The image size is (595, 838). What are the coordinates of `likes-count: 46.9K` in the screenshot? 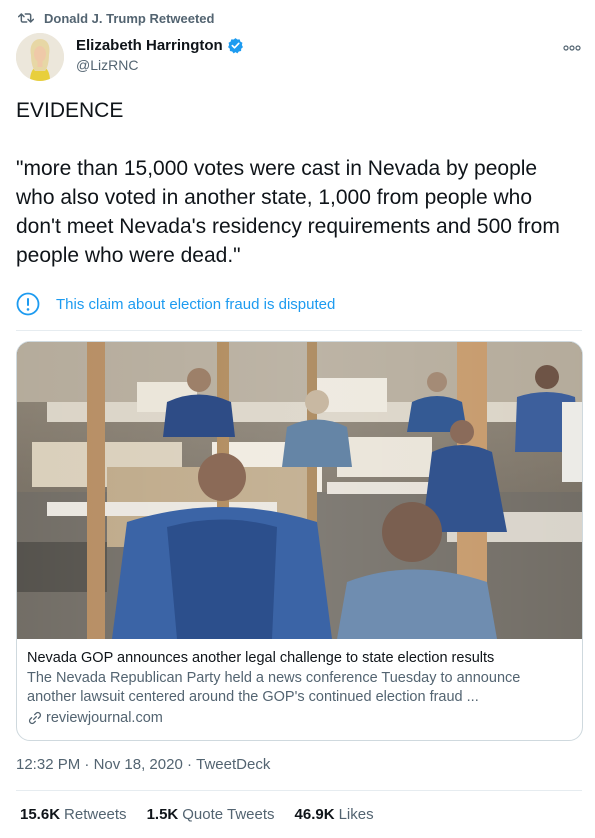 It's located at (314, 814).